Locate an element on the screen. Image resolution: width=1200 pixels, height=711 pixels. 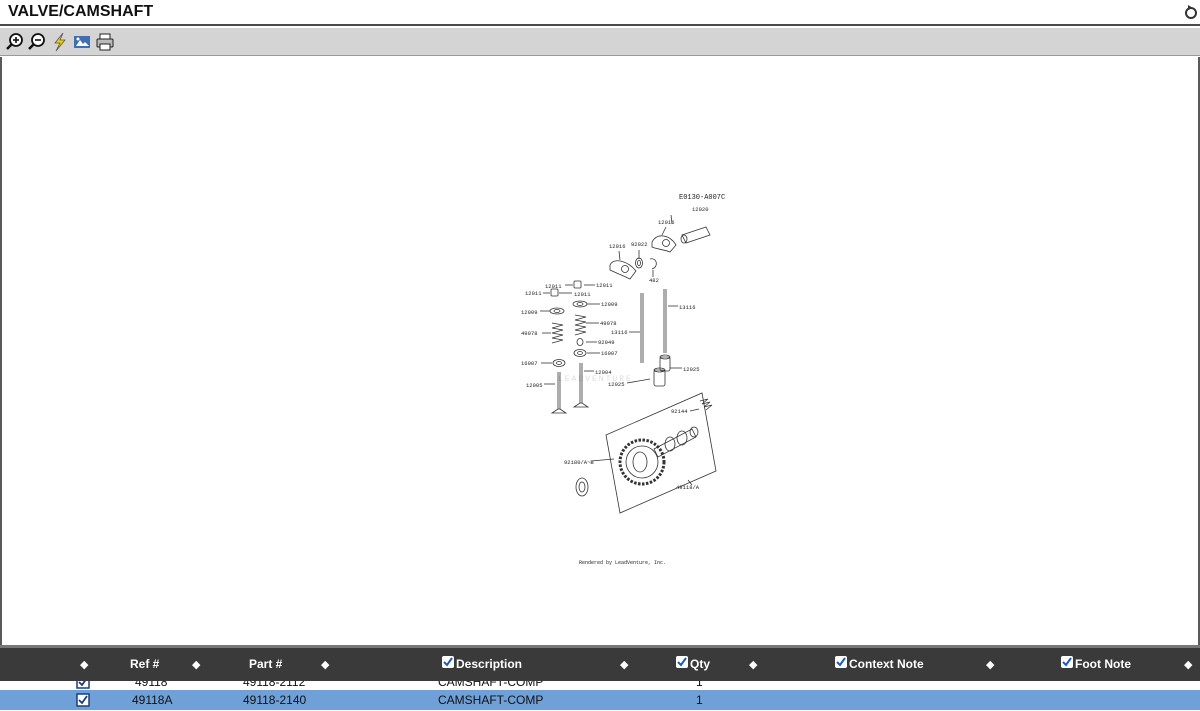
column-part: Part # is located at coordinates (265, 664).